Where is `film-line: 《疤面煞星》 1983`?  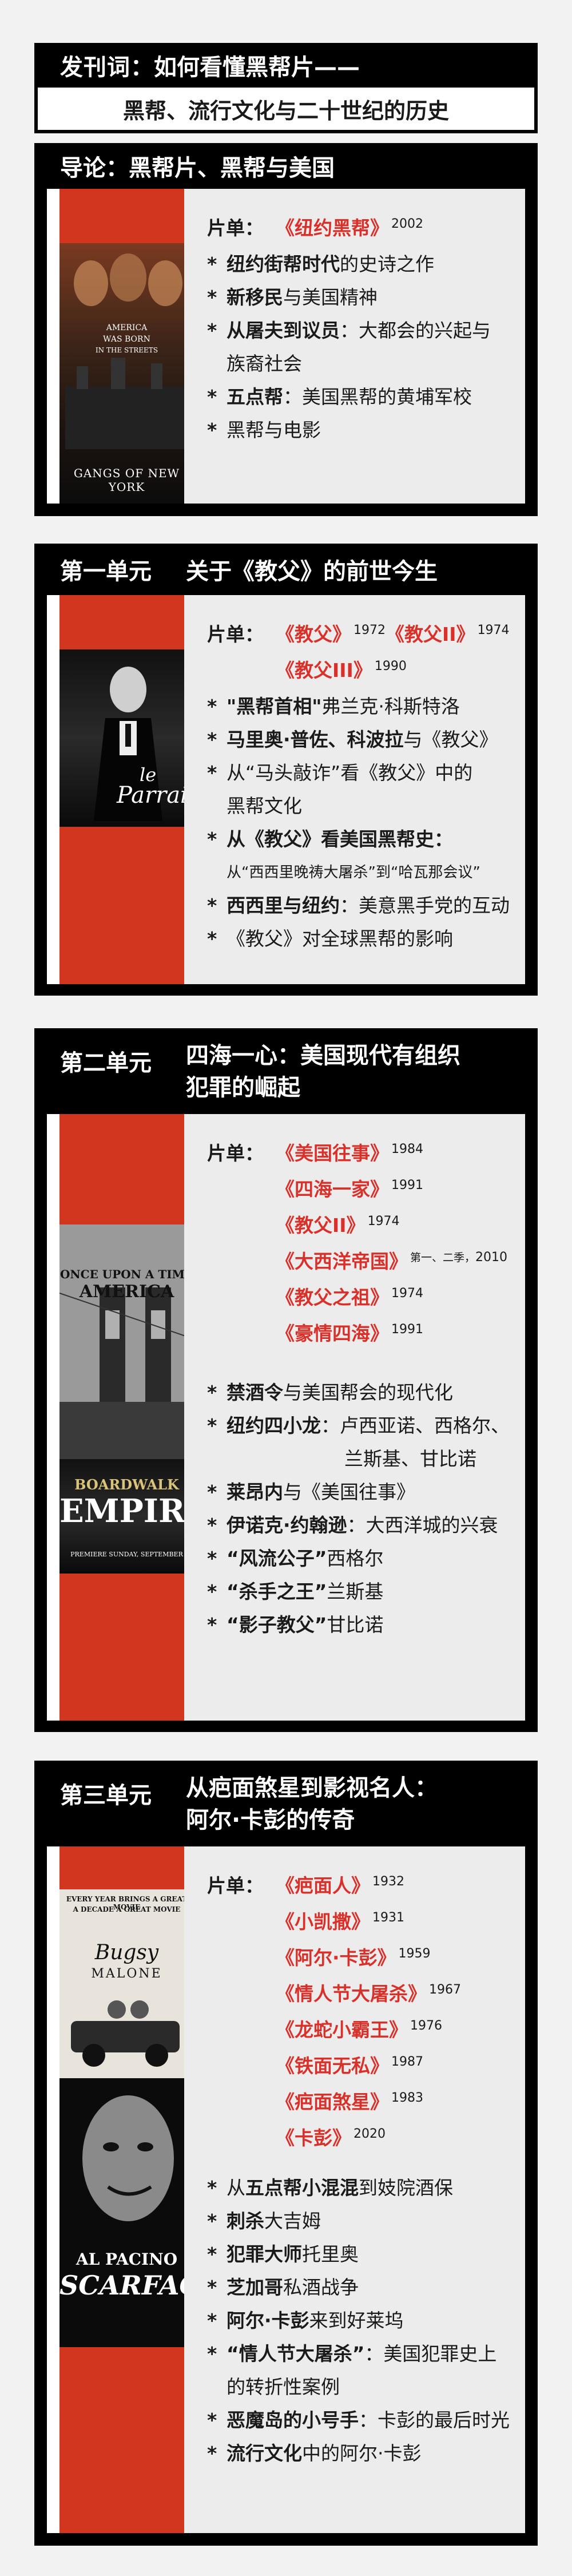
film-line: 《疤面煞星》 1983 is located at coordinates (357, 2104).